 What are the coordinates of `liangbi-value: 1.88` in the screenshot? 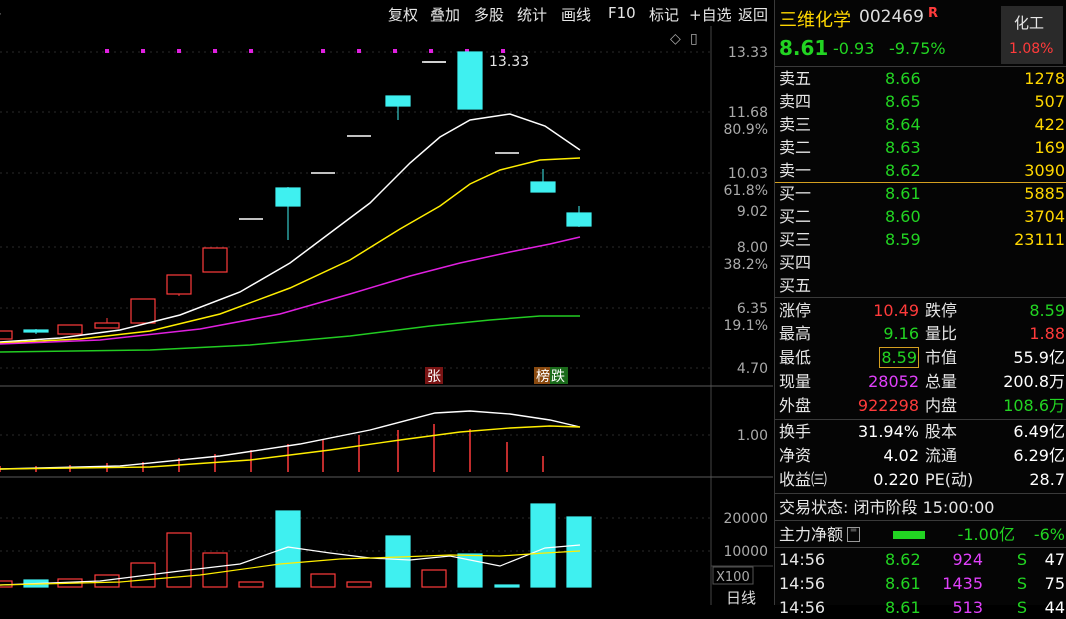 It's located at (1047, 333).